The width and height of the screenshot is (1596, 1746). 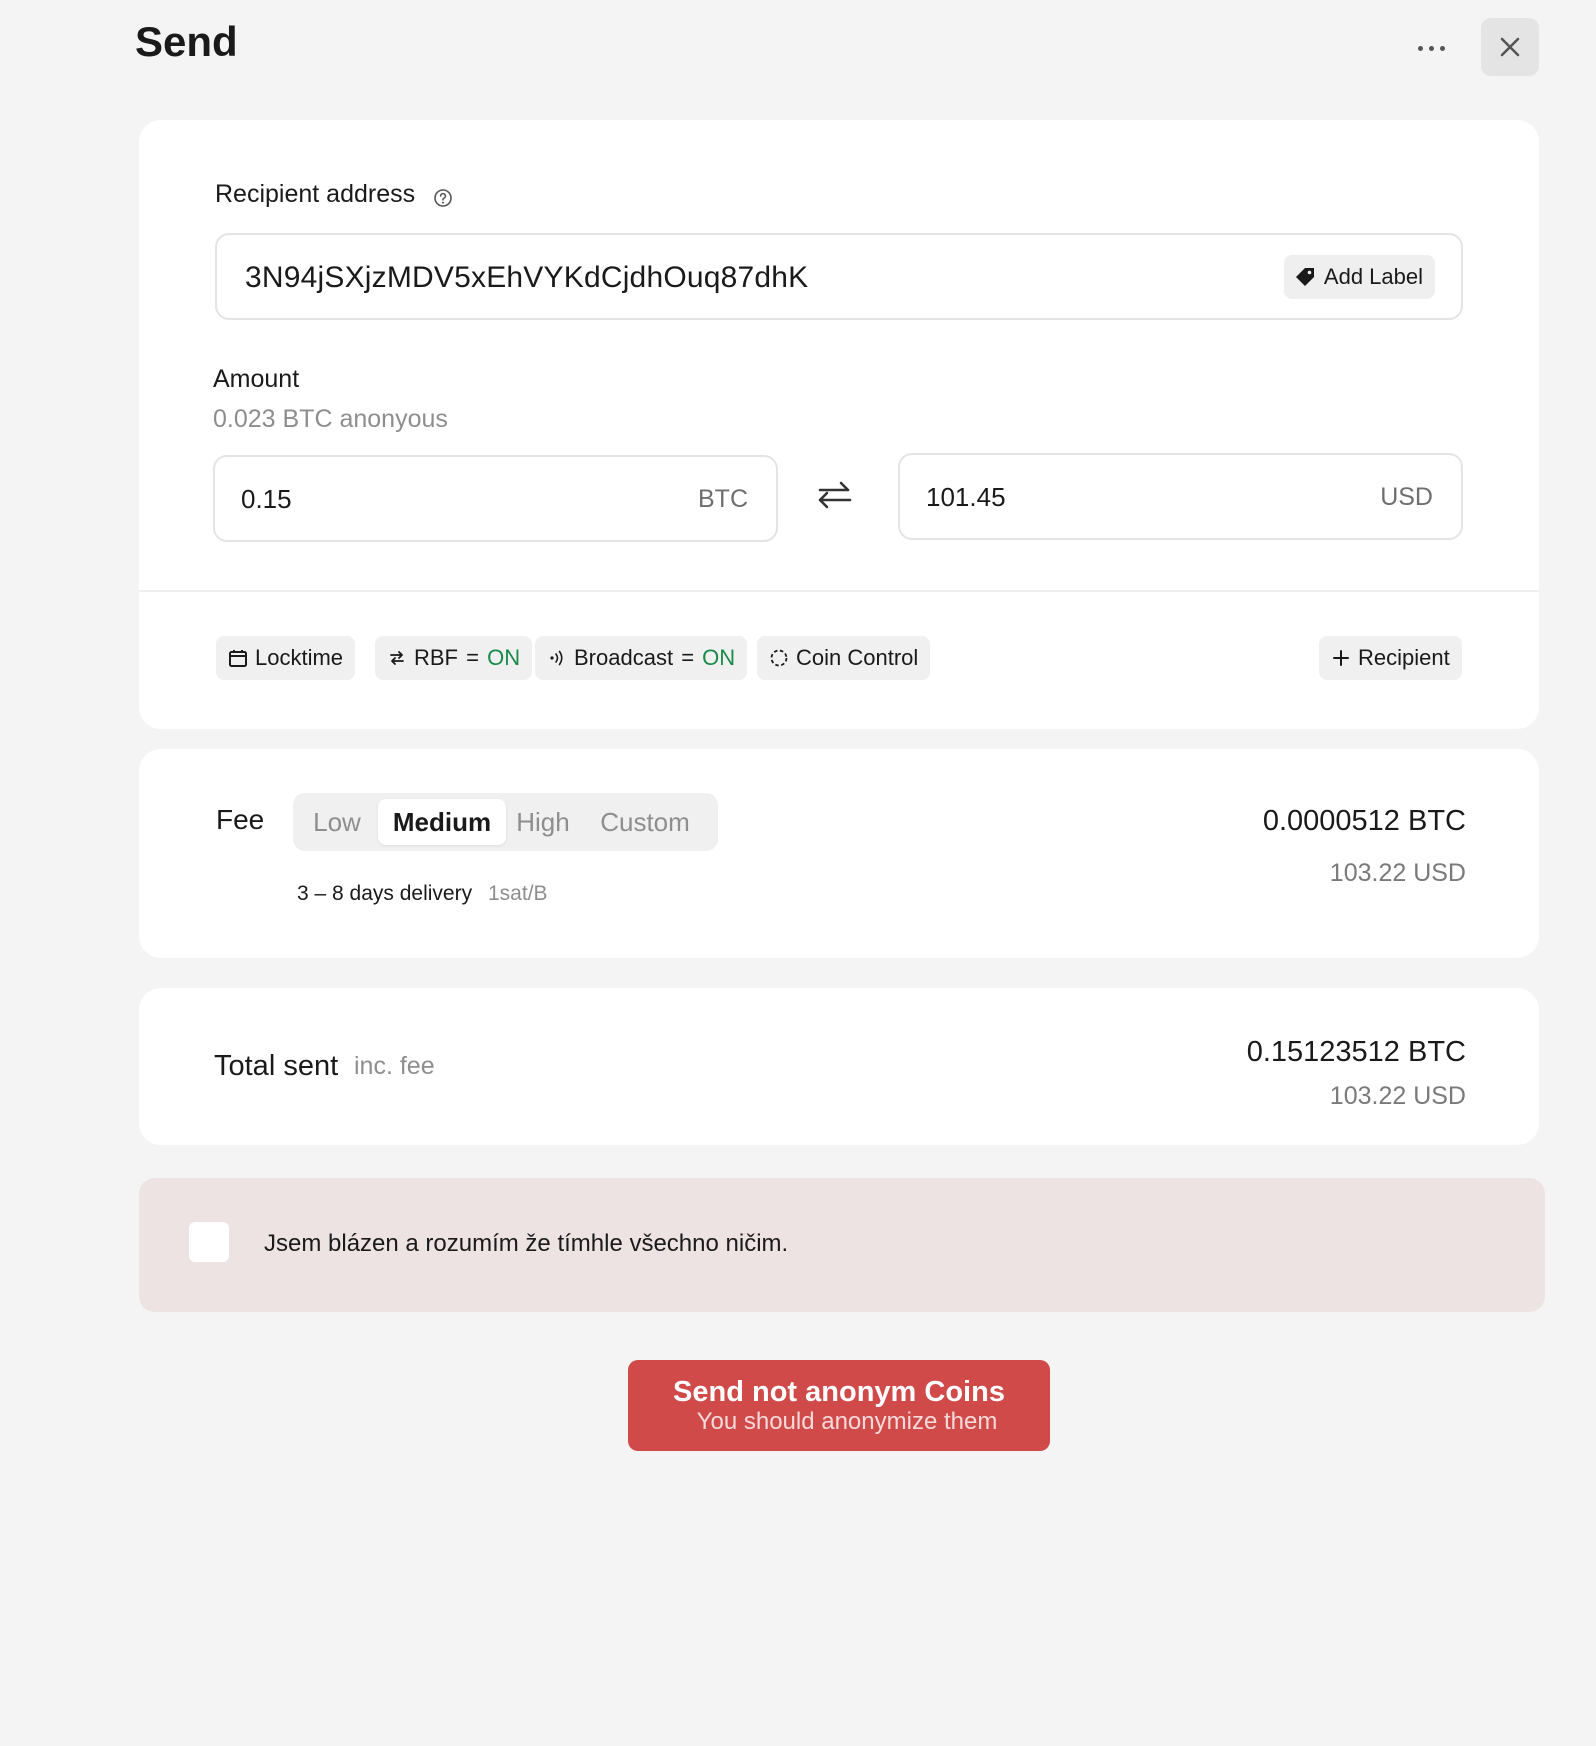 I want to click on total-btc-amount: 0.15123512 BTC, so click(x=1356, y=1052).